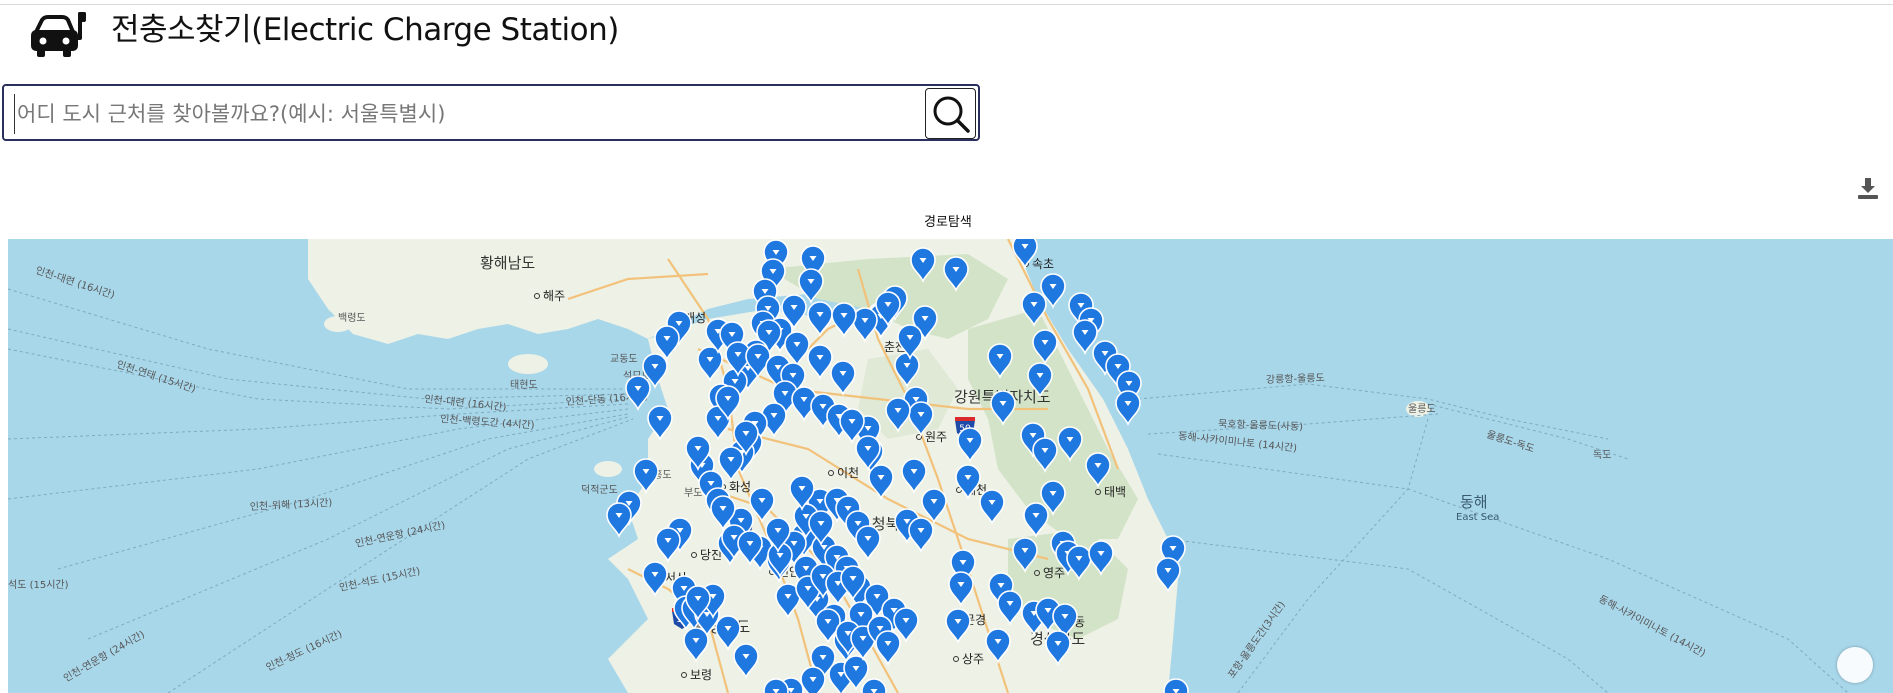 The image size is (1893, 693). Describe the element at coordinates (948, 220) in the screenshot. I see `route-search-link: 경로탐색` at that location.